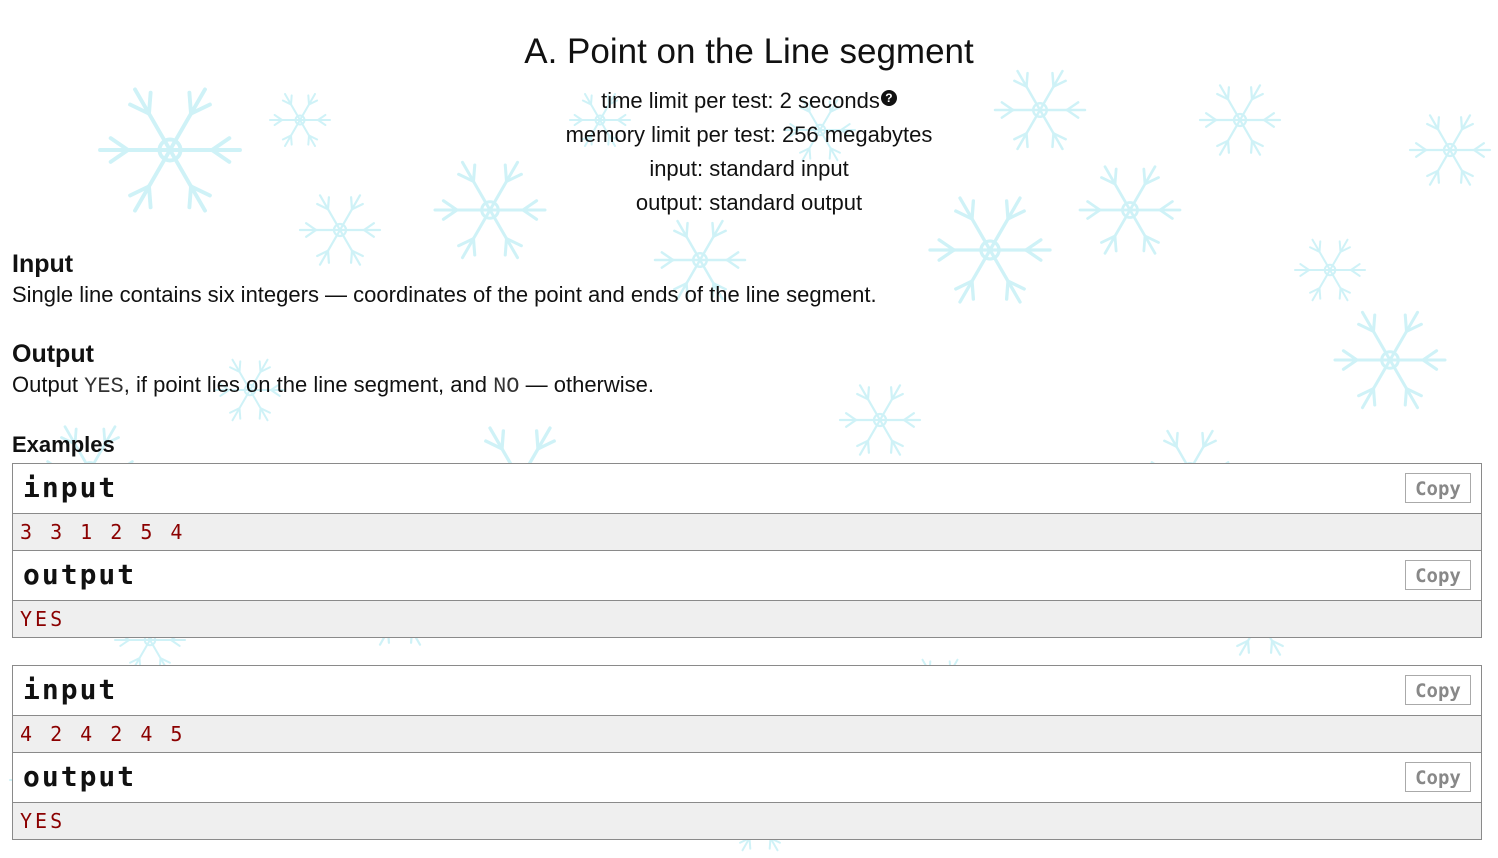 Image resolution: width=1498 pixels, height=858 pixels. Describe the element at coordinates (749, 168) in the screenshot. I see `input-file: input: standard input` at that location.